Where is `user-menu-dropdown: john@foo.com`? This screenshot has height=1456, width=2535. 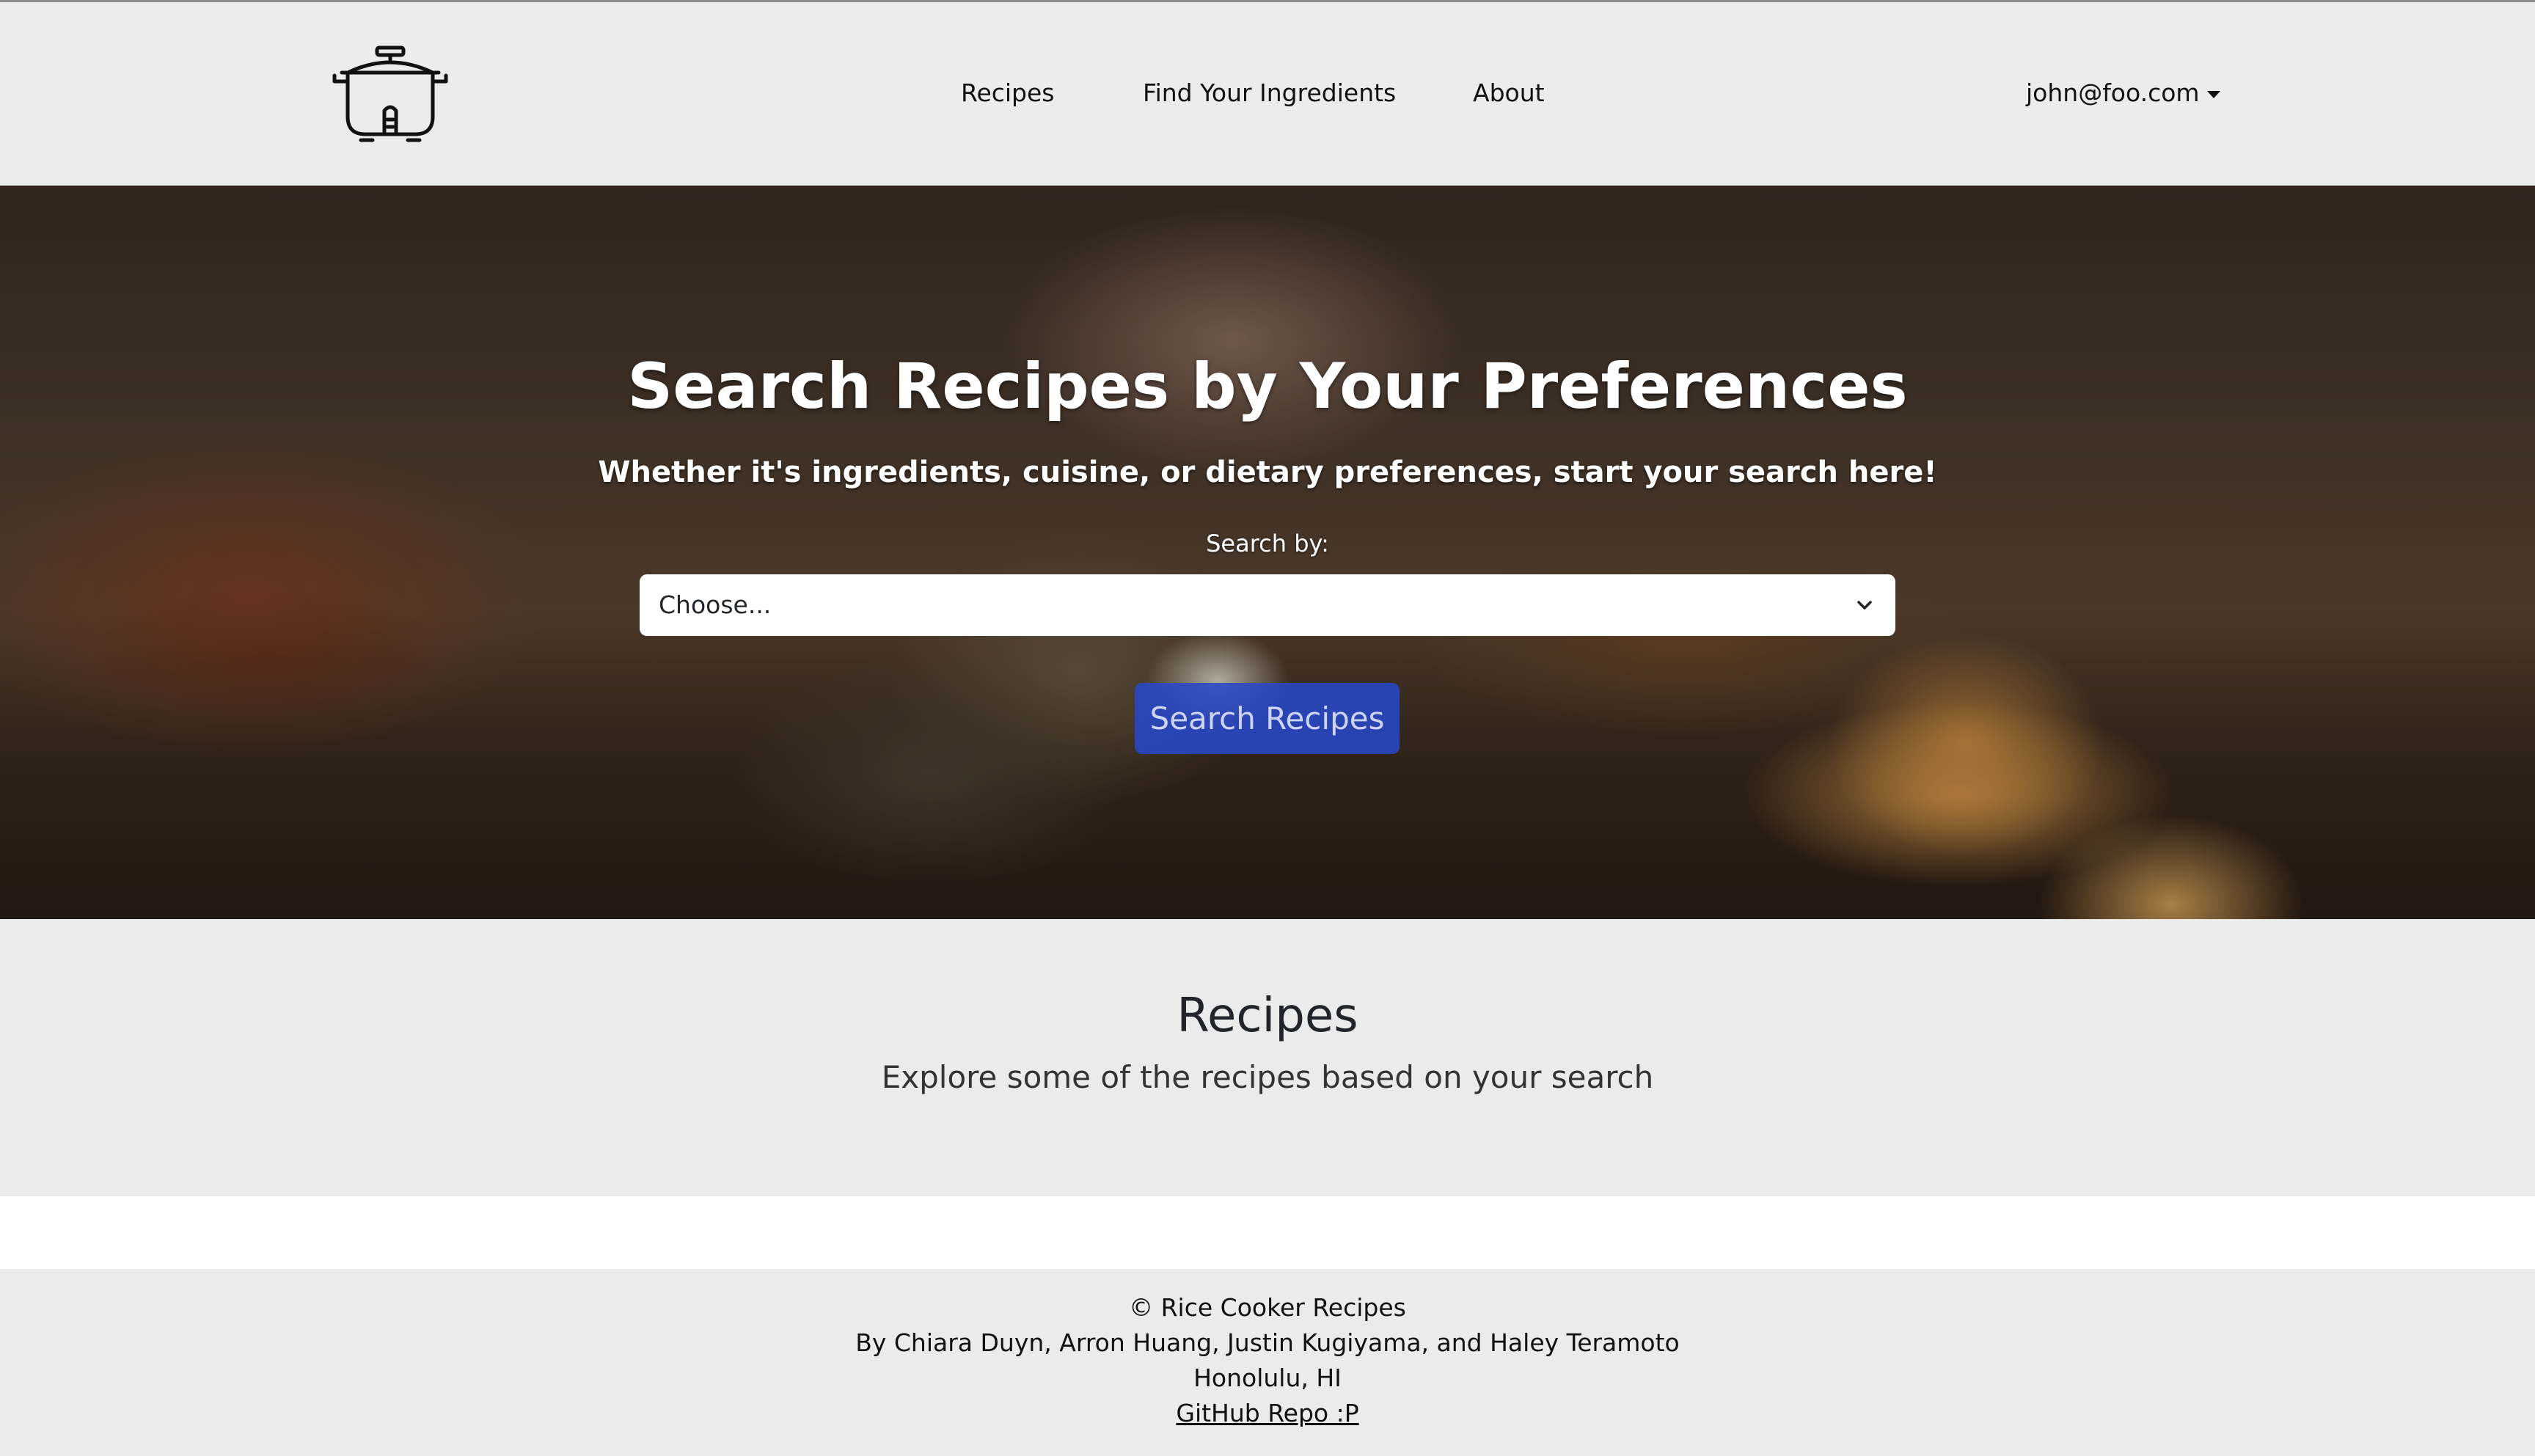
user-menu-dropdown: john@foo.com is located at coordinates (2123, 93).